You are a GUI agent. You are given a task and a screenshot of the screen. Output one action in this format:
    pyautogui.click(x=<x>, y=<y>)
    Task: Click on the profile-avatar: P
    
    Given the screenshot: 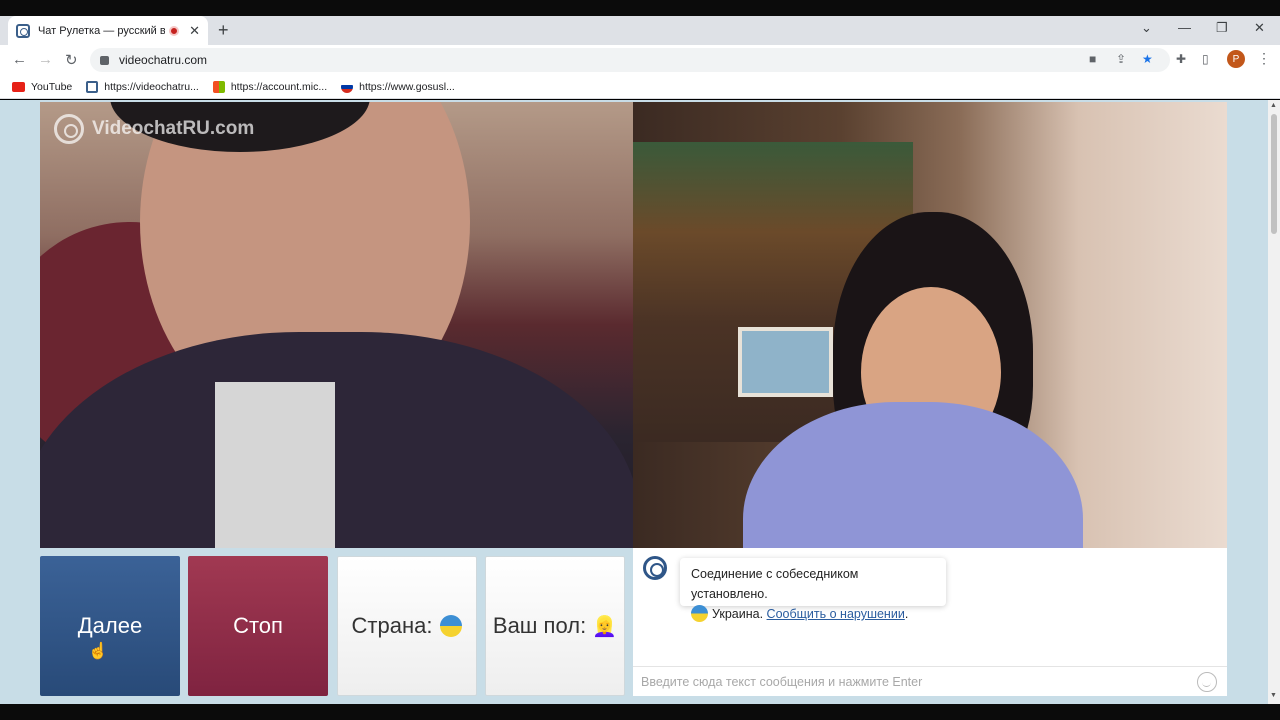 What is the action you would take?
    pyautogui.click(x=1236, y=59)
    